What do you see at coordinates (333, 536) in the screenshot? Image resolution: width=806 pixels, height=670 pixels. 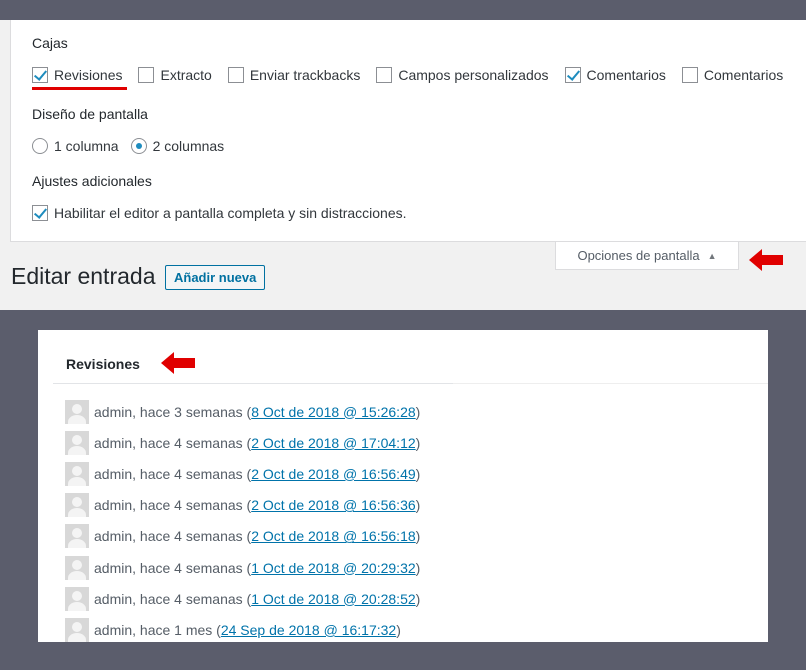 I see `revision-date-link: 2 Oct de 2018 @ 16:56:18` at bounding box center [333, 536].